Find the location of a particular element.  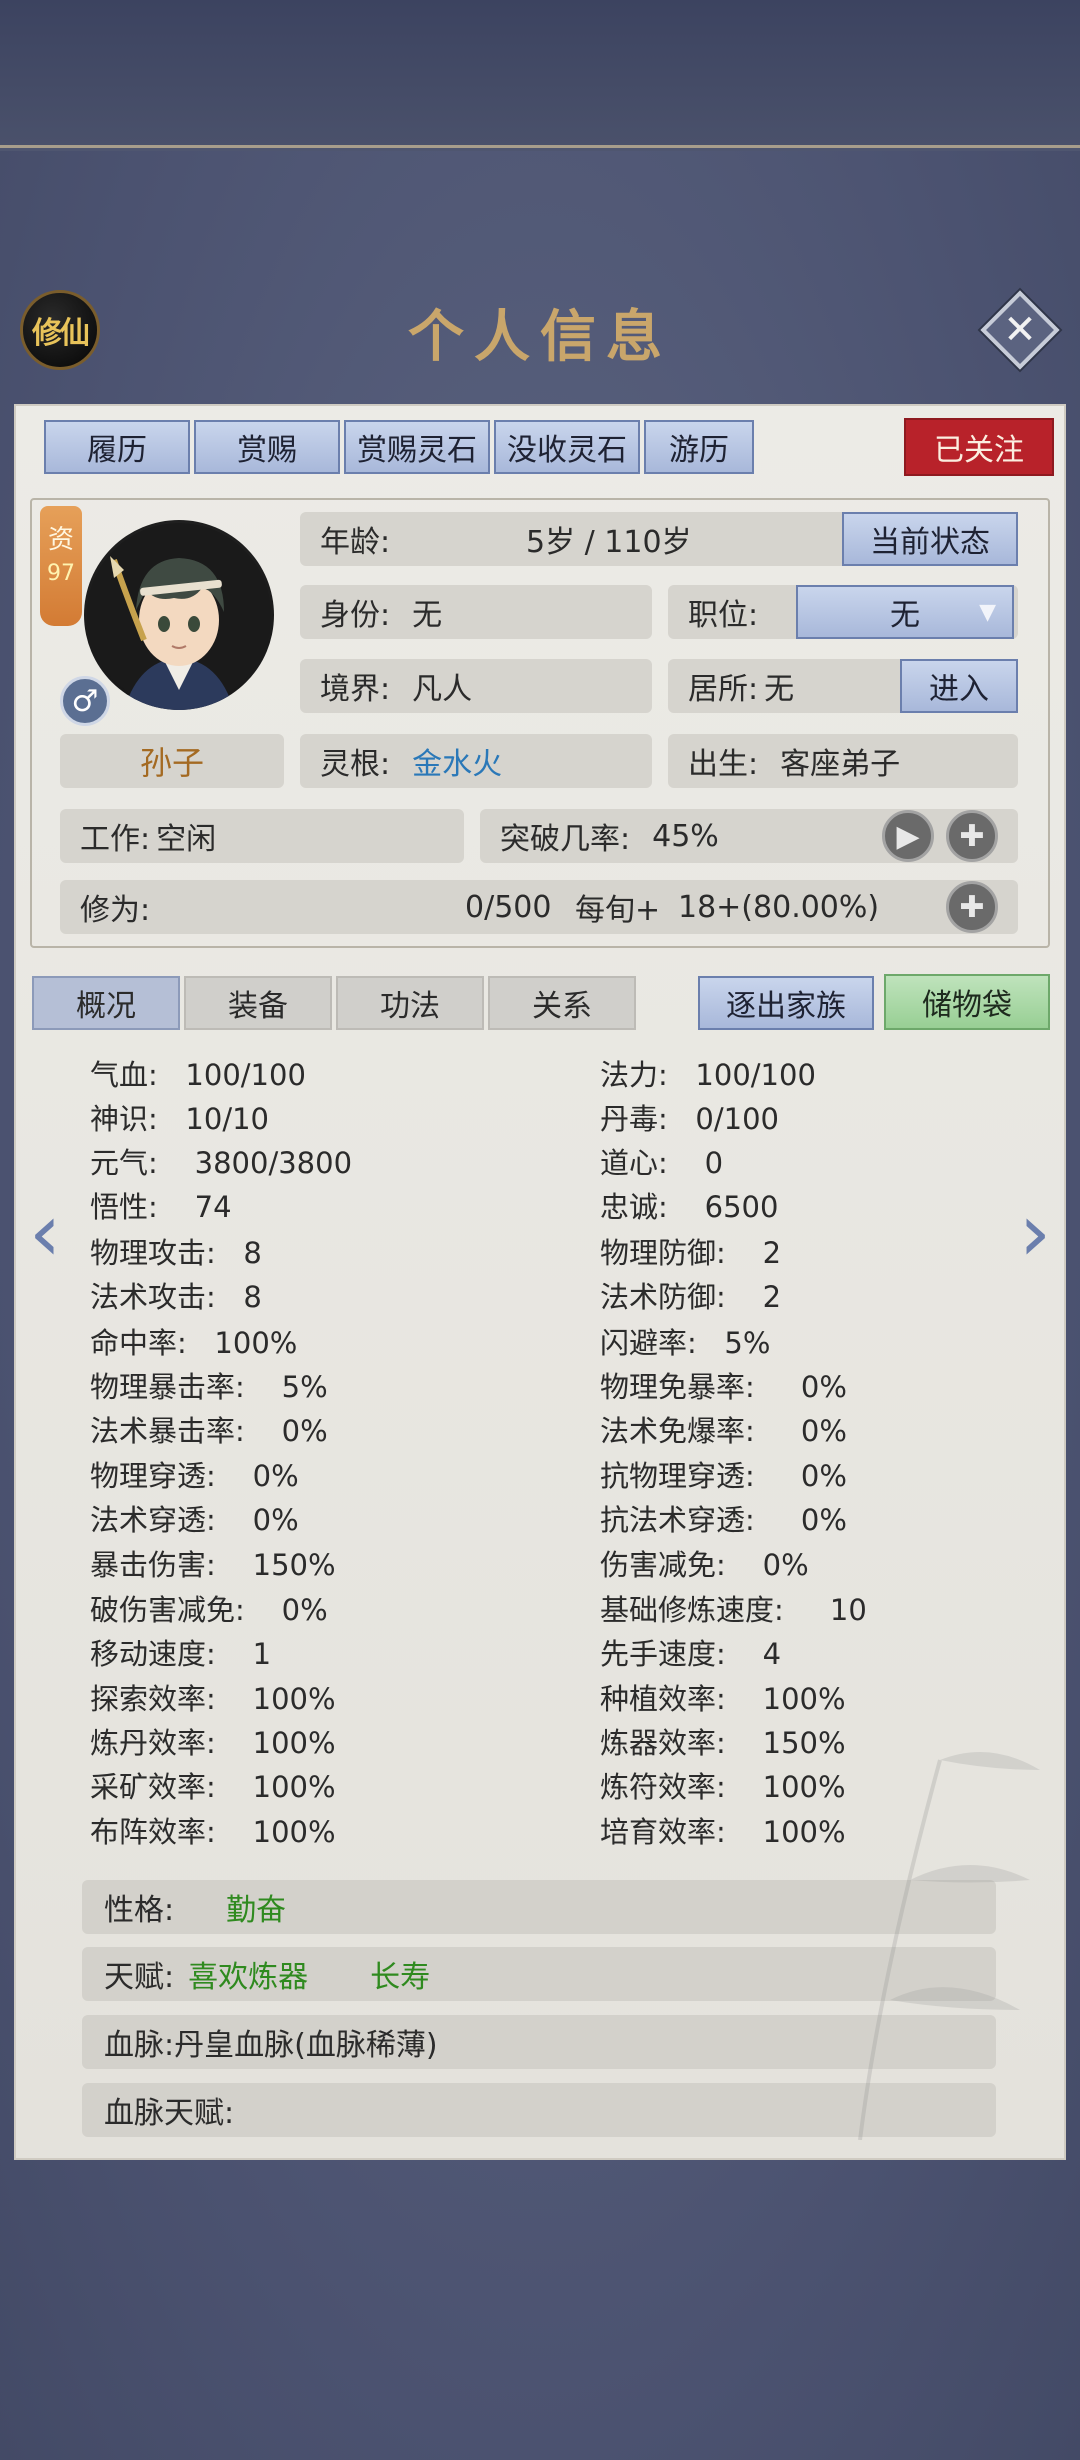

current-status-button: 当前状态 is located at coordinates (930, 539).